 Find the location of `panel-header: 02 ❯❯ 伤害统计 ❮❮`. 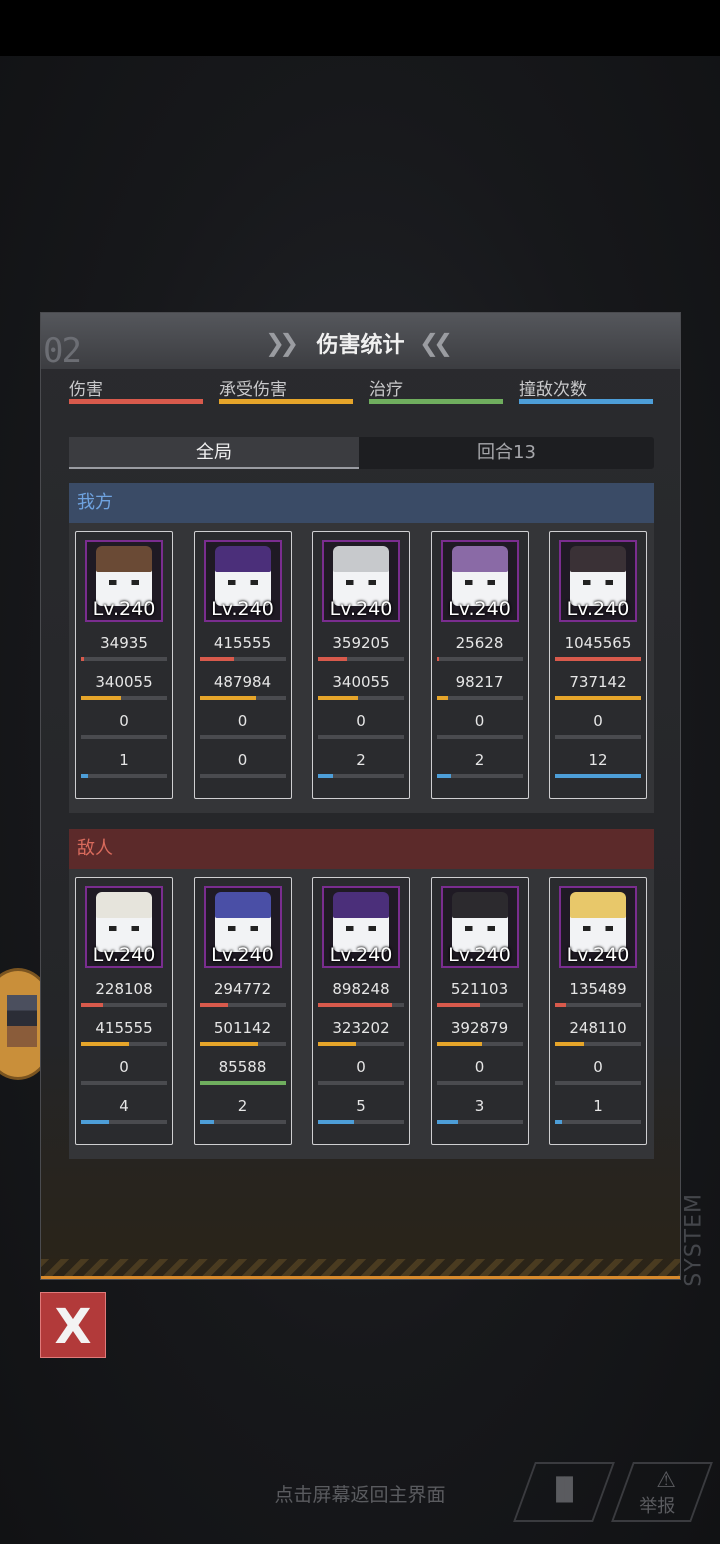

panel-header: 02 ❯❯ 伤害统计 ❮❮ is located at coordinates (360, 342).